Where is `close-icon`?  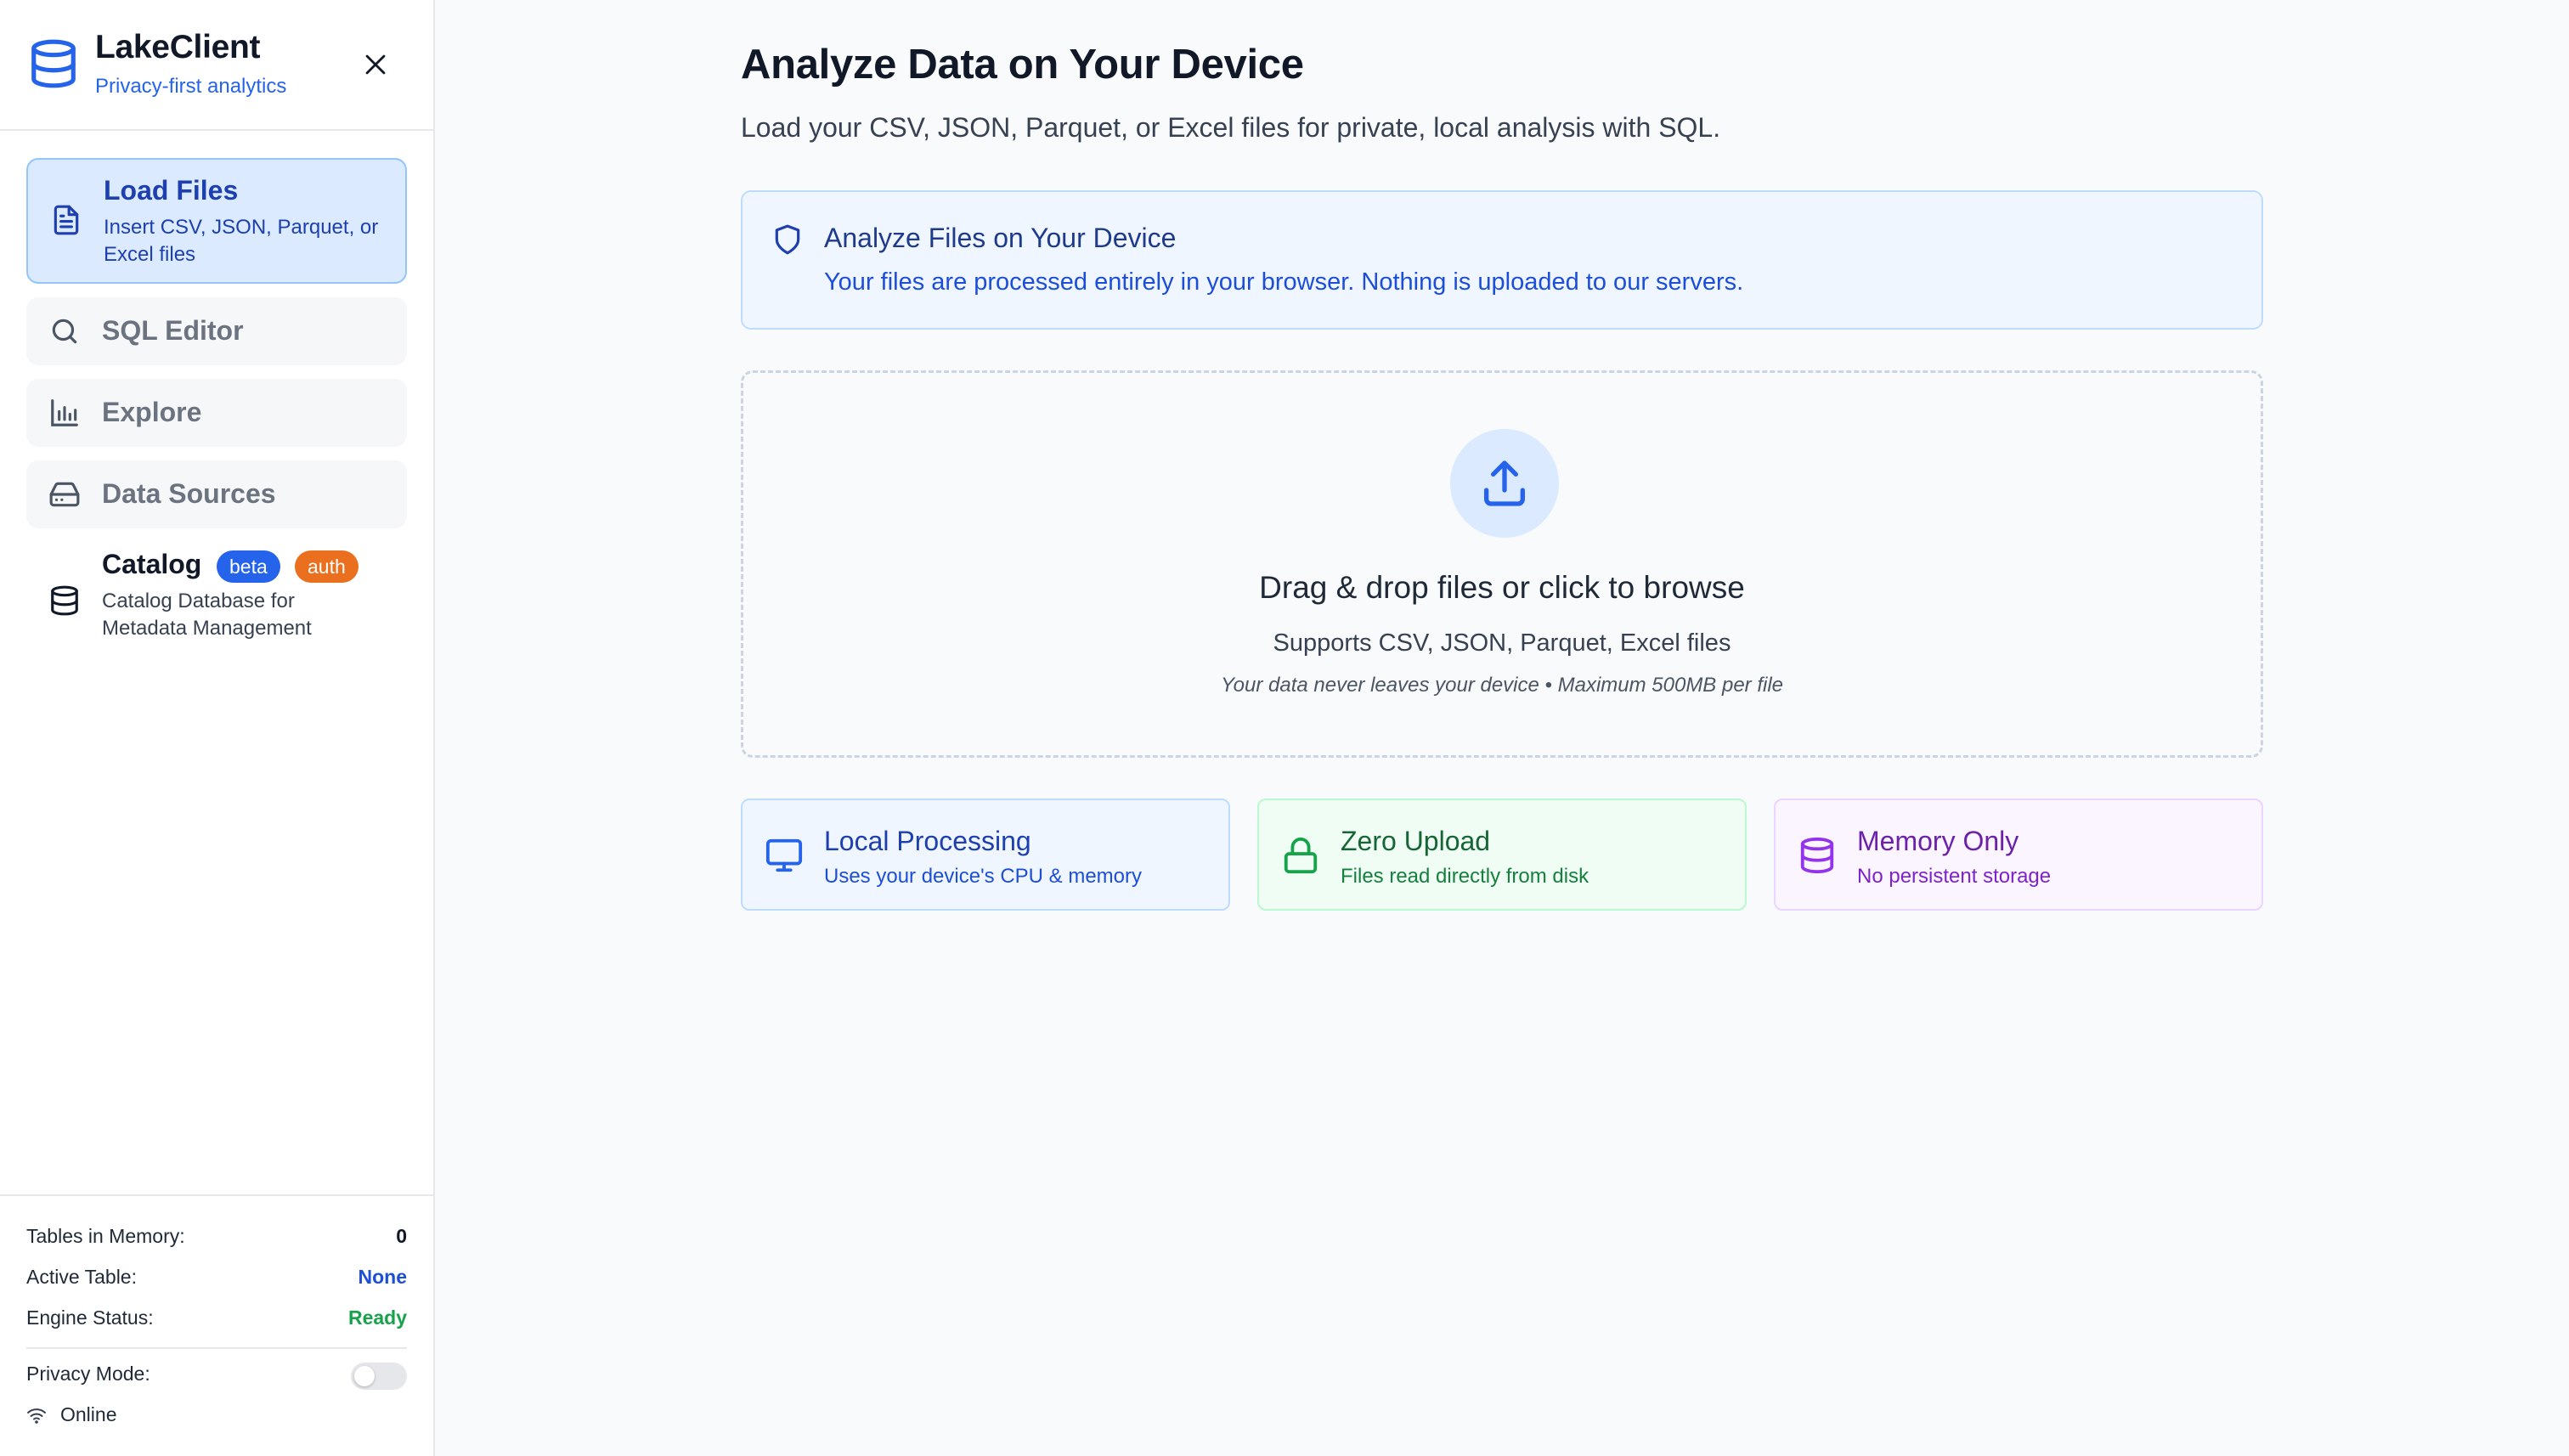 close-icon is located at coordinates (376, 65).